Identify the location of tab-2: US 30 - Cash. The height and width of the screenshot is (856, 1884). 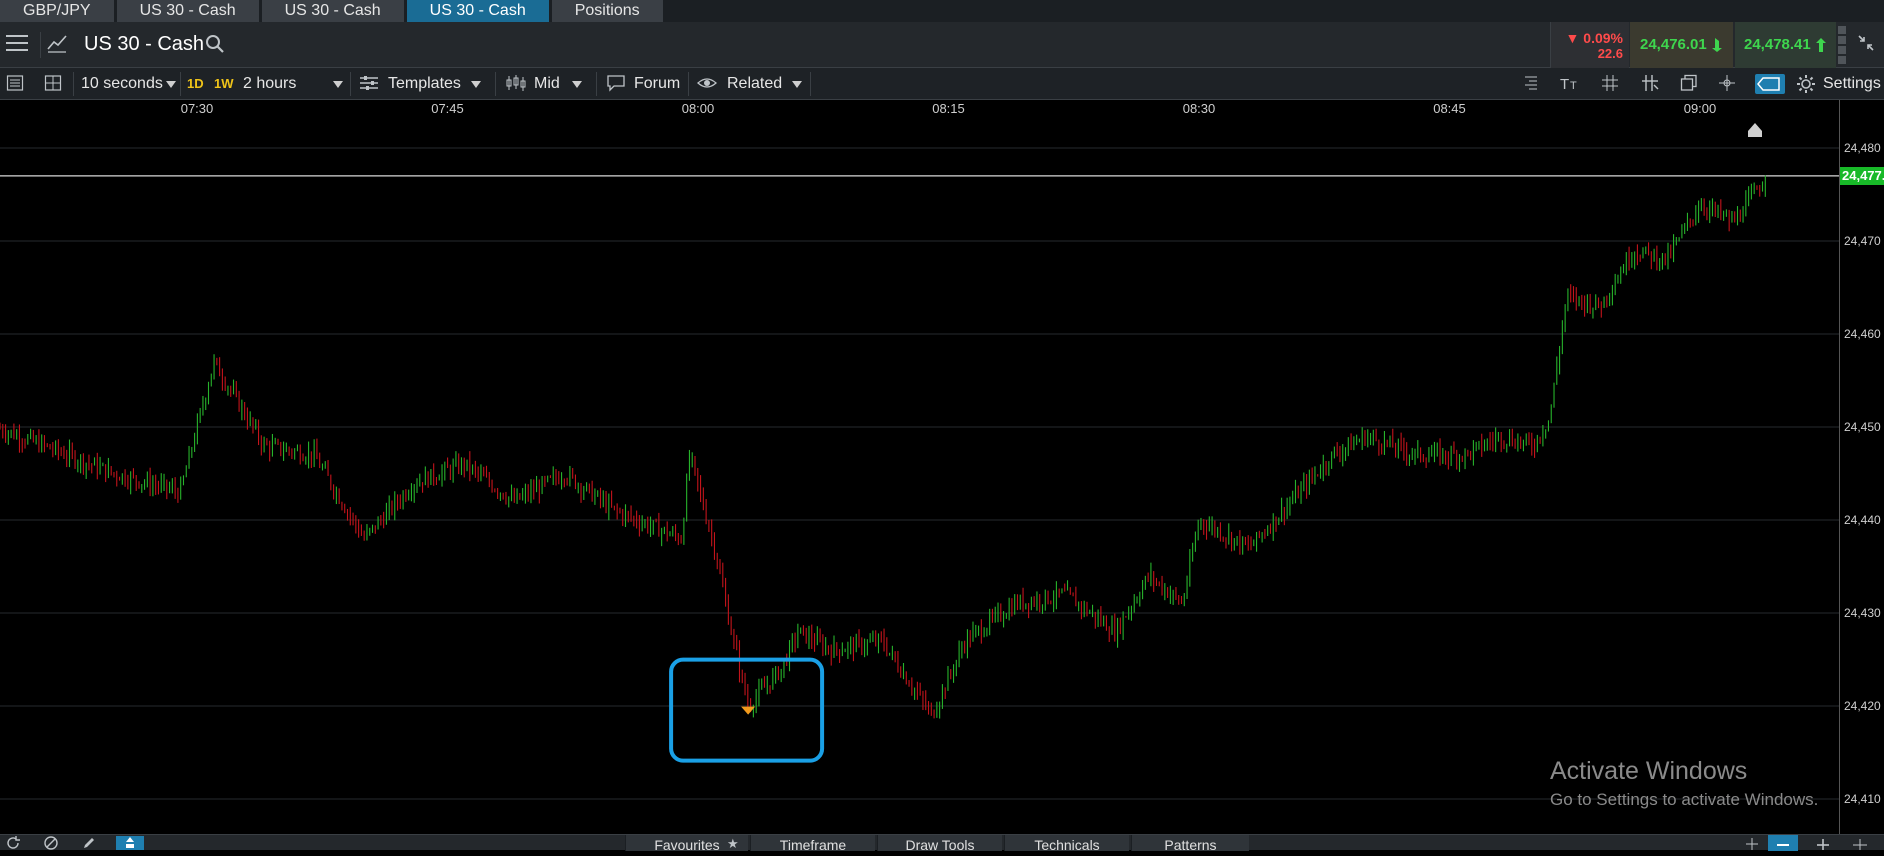
(332, 11).